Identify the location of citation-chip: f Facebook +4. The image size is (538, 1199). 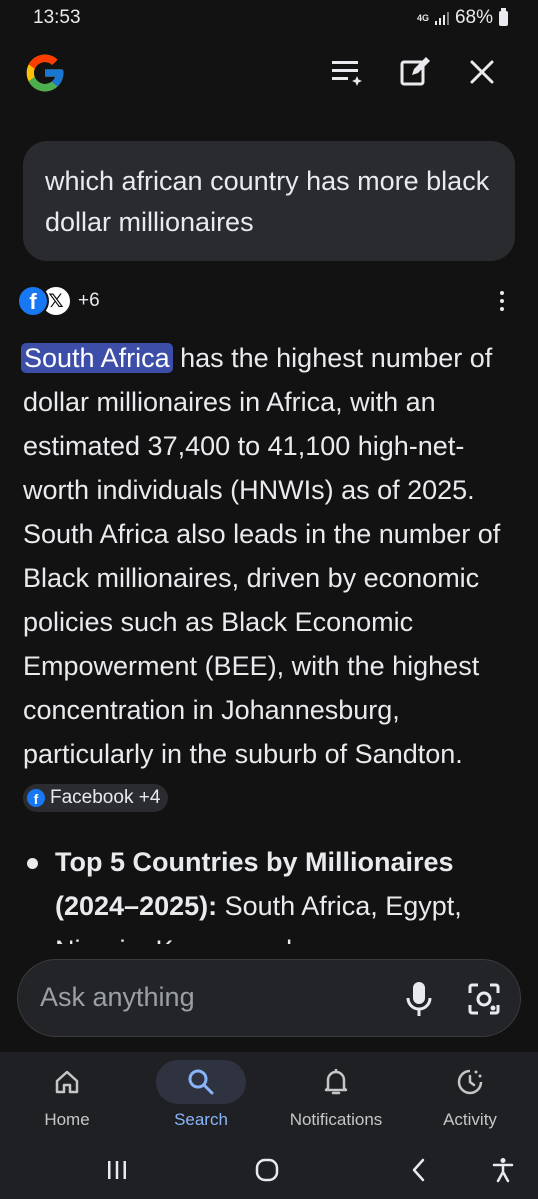
(96, 798).